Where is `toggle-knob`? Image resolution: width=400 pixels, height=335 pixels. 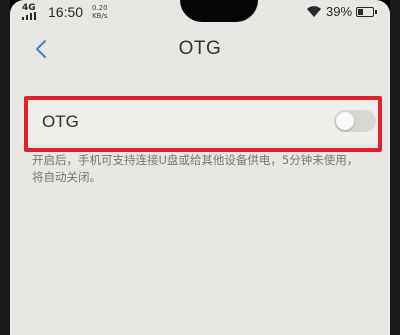 toggle-knob is located at coordinates (345, 121).